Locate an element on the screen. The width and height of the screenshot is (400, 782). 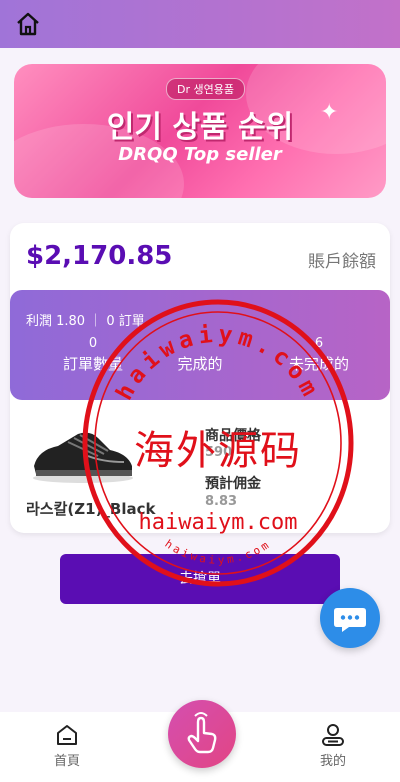
order-stats-panel: 利潤 1.80 ｜ 0 訂單 0 訂單數量 完成的 6 未完成的 is located at coordinates (200, 345).